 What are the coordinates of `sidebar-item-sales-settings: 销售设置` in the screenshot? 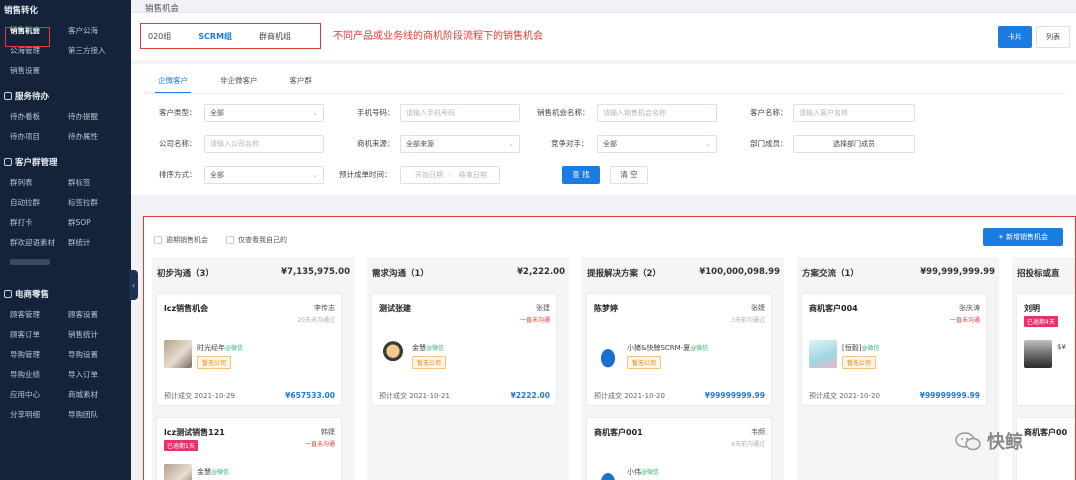 It's located at (29, 70).